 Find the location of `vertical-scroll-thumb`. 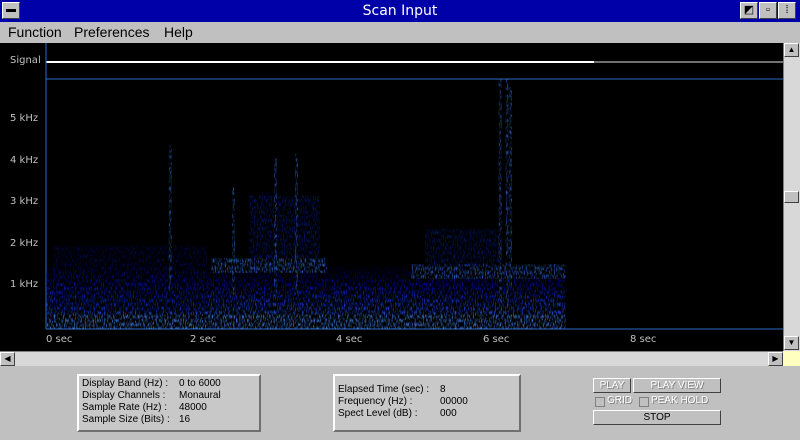

vertical-scroll-thumb is located at coordinates (791, 197).